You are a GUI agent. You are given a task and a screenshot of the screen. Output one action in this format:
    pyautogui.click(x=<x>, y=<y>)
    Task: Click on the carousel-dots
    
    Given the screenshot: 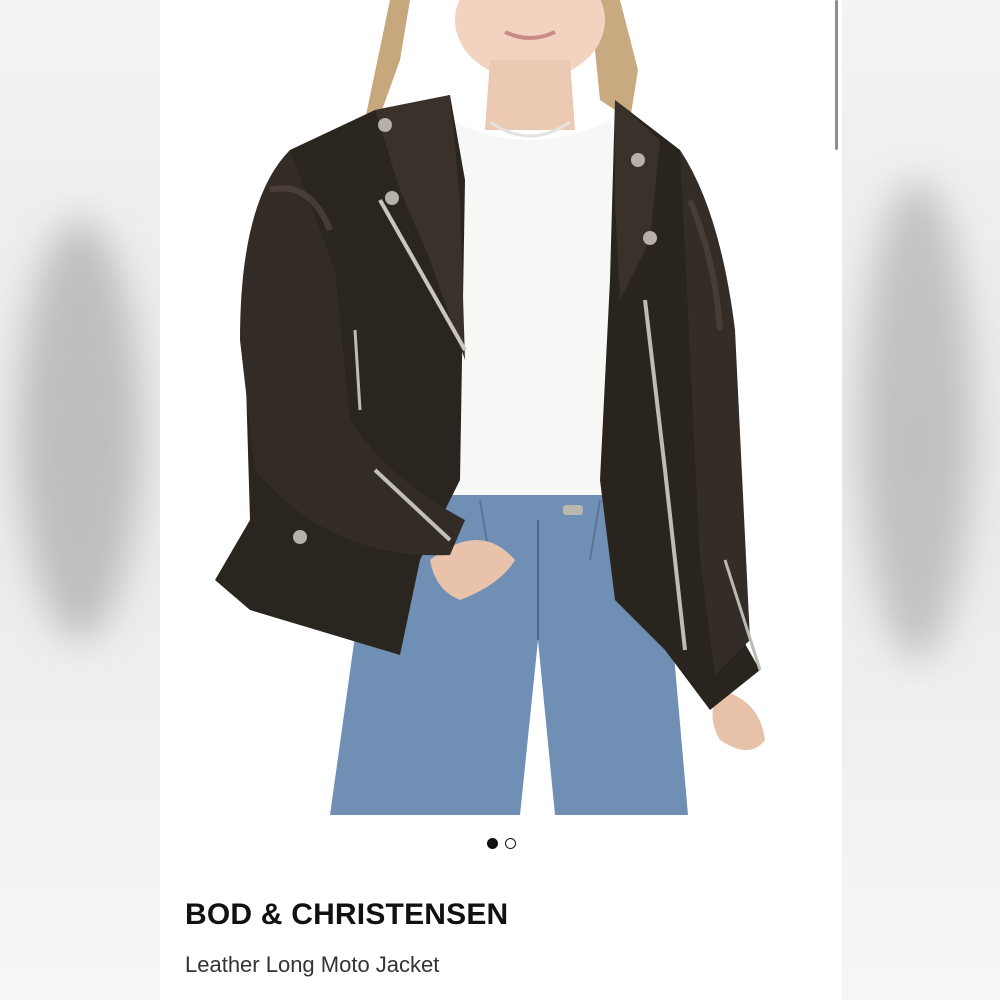 What is the action you would take?
    pyautogui.click(x=501, y=846)
    